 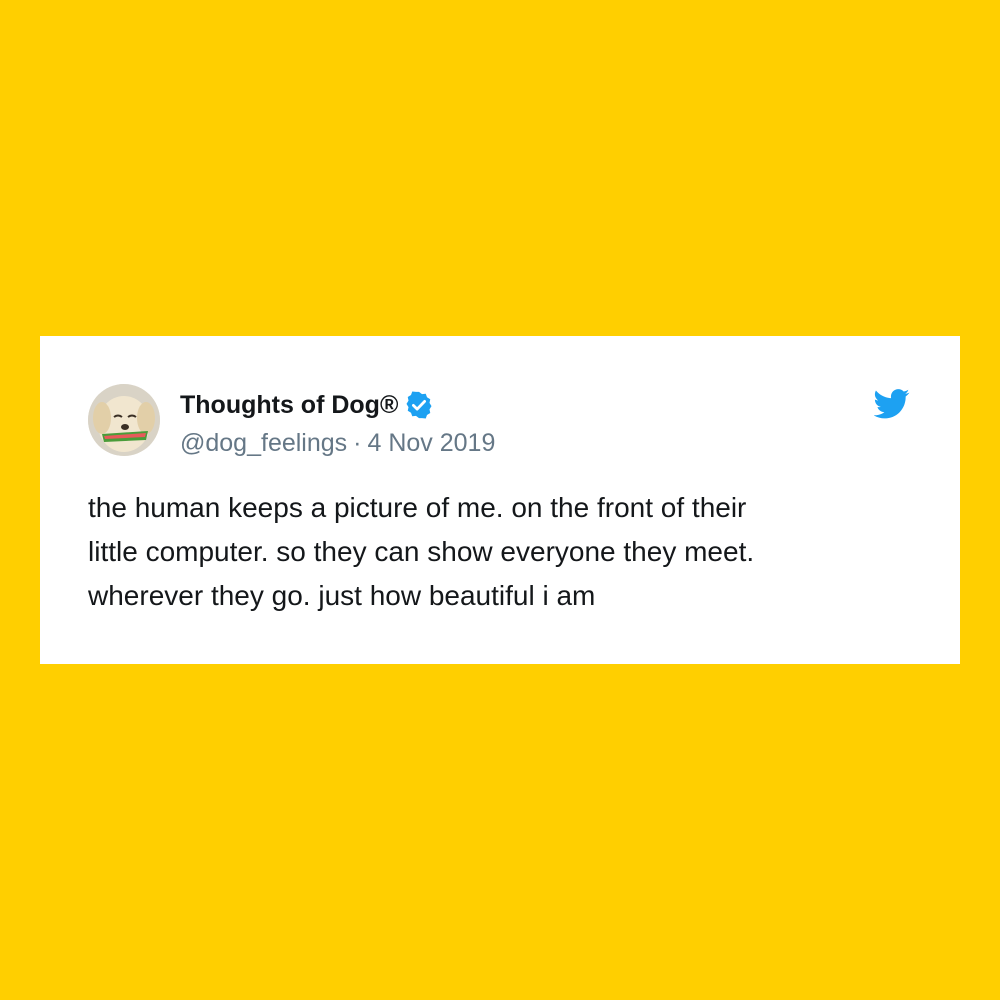 I want to click on verified-badge-icon, so click(x=419, y=405).